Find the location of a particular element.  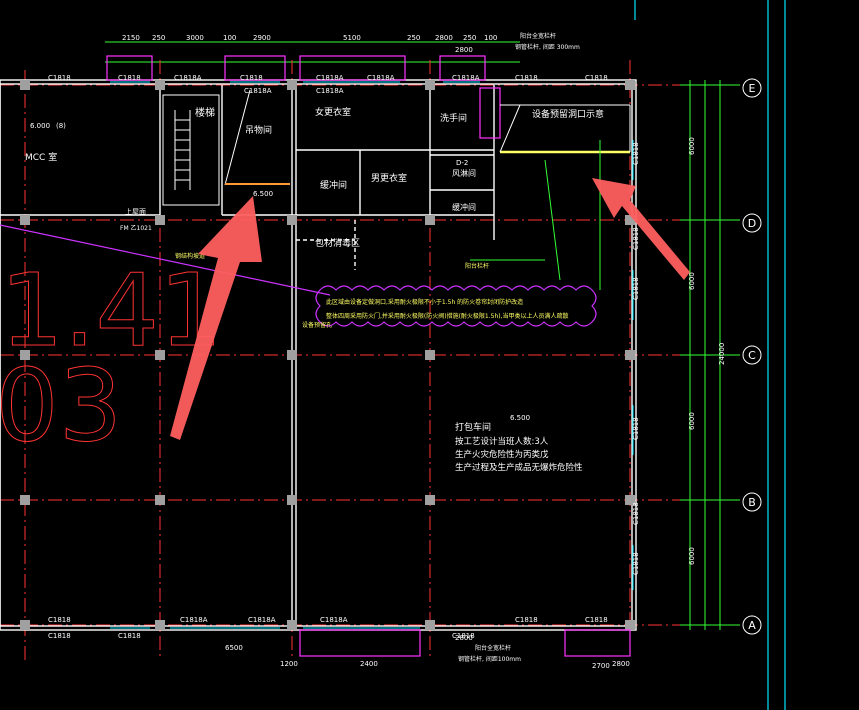

window-top-0: C1818 is located at coordinates (59, 78).